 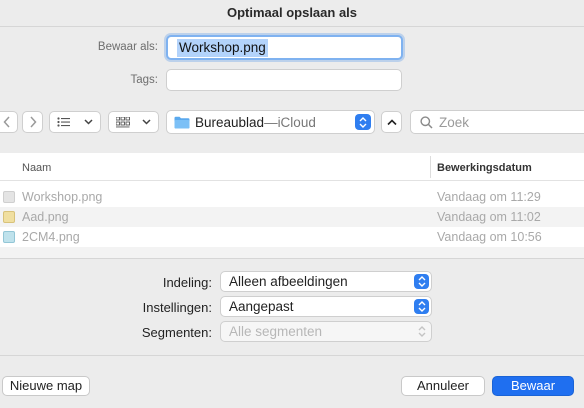 I want to click on format-label: Indeling:, so click(x=187, y=282).